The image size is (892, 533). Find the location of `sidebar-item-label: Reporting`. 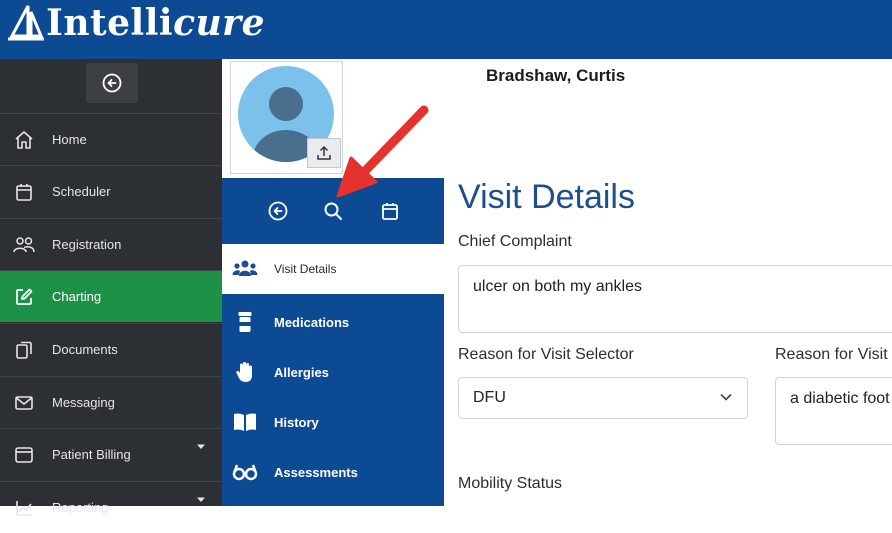

sidebar-item-label: Reporting is located at coordinates (80, 507).